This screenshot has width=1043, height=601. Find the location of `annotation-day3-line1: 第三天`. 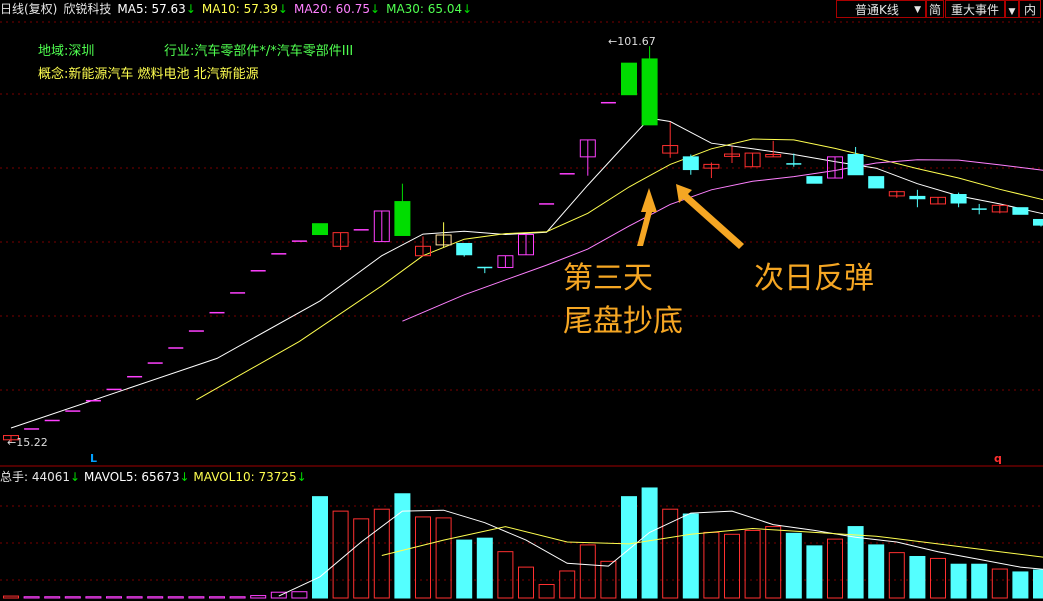

annotation-day3-line1: 第三天 is located at coordinates (608, 278).